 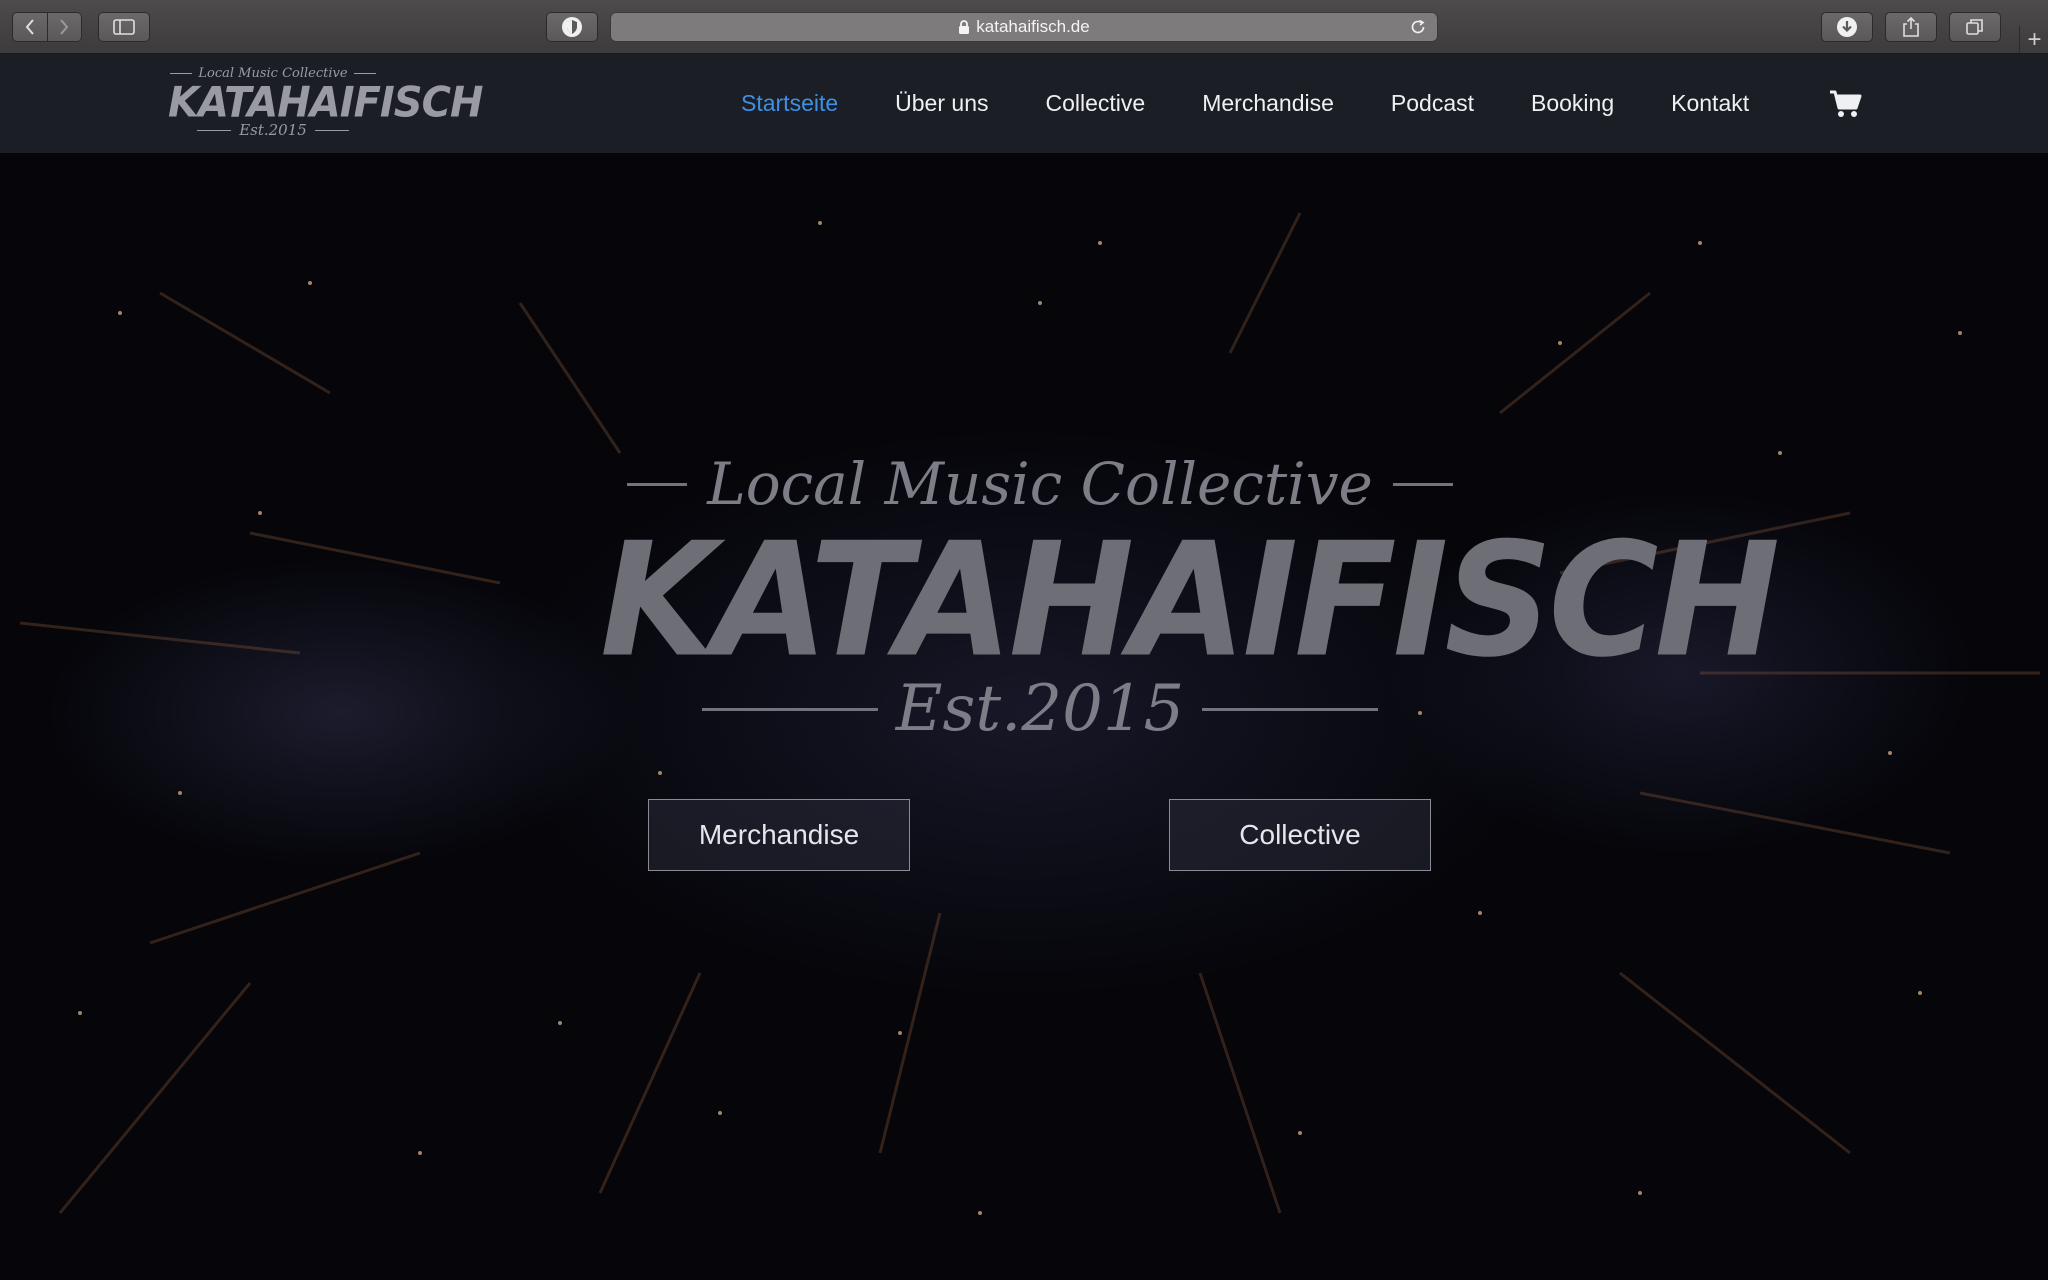 I want to click on reload-icon, so click(x=1418, y=27).